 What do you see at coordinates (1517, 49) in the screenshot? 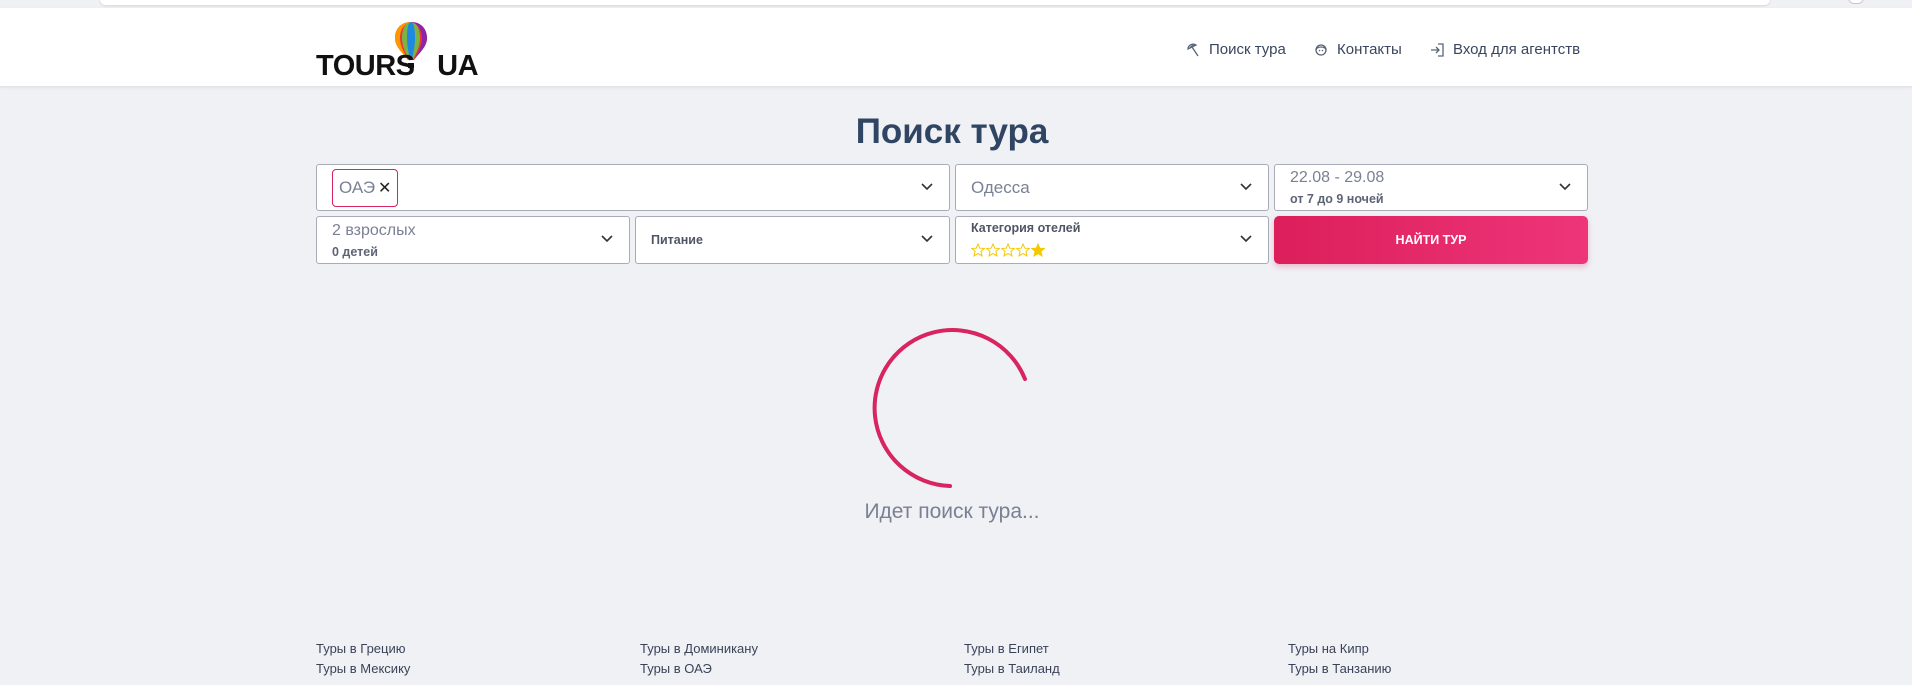
I see `nav-label: Вход для агентств` at bounding box center [1517, 49].